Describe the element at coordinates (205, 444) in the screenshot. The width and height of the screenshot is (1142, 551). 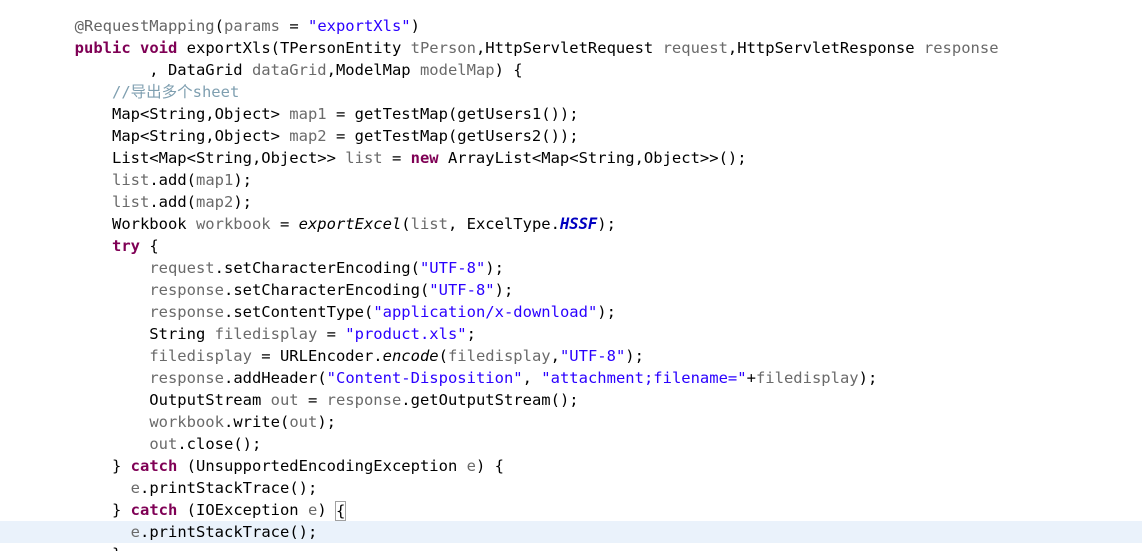
I see `code-line-20-text: out.close();` at that location.